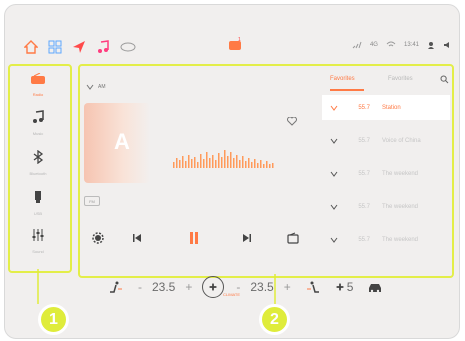 The height and width of the screenshot is (341, 465). I want to click on tab-favorites-secondary: Favorites, so click(400, 79).